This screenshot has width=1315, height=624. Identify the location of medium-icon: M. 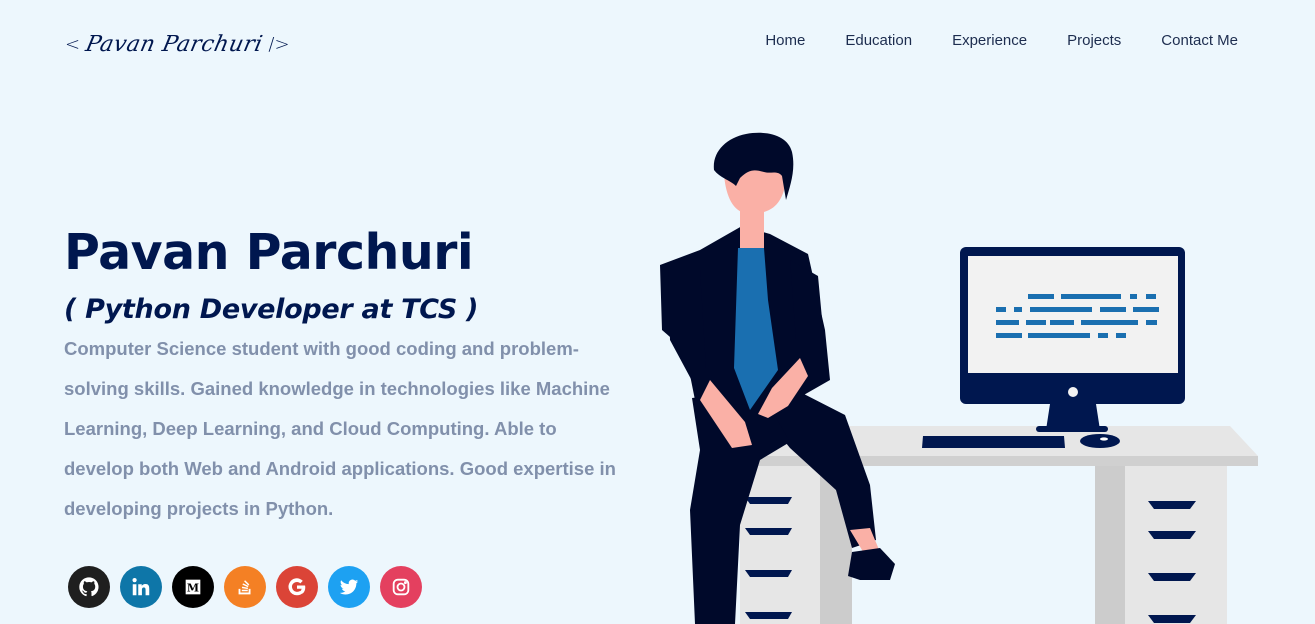
(193, 587).